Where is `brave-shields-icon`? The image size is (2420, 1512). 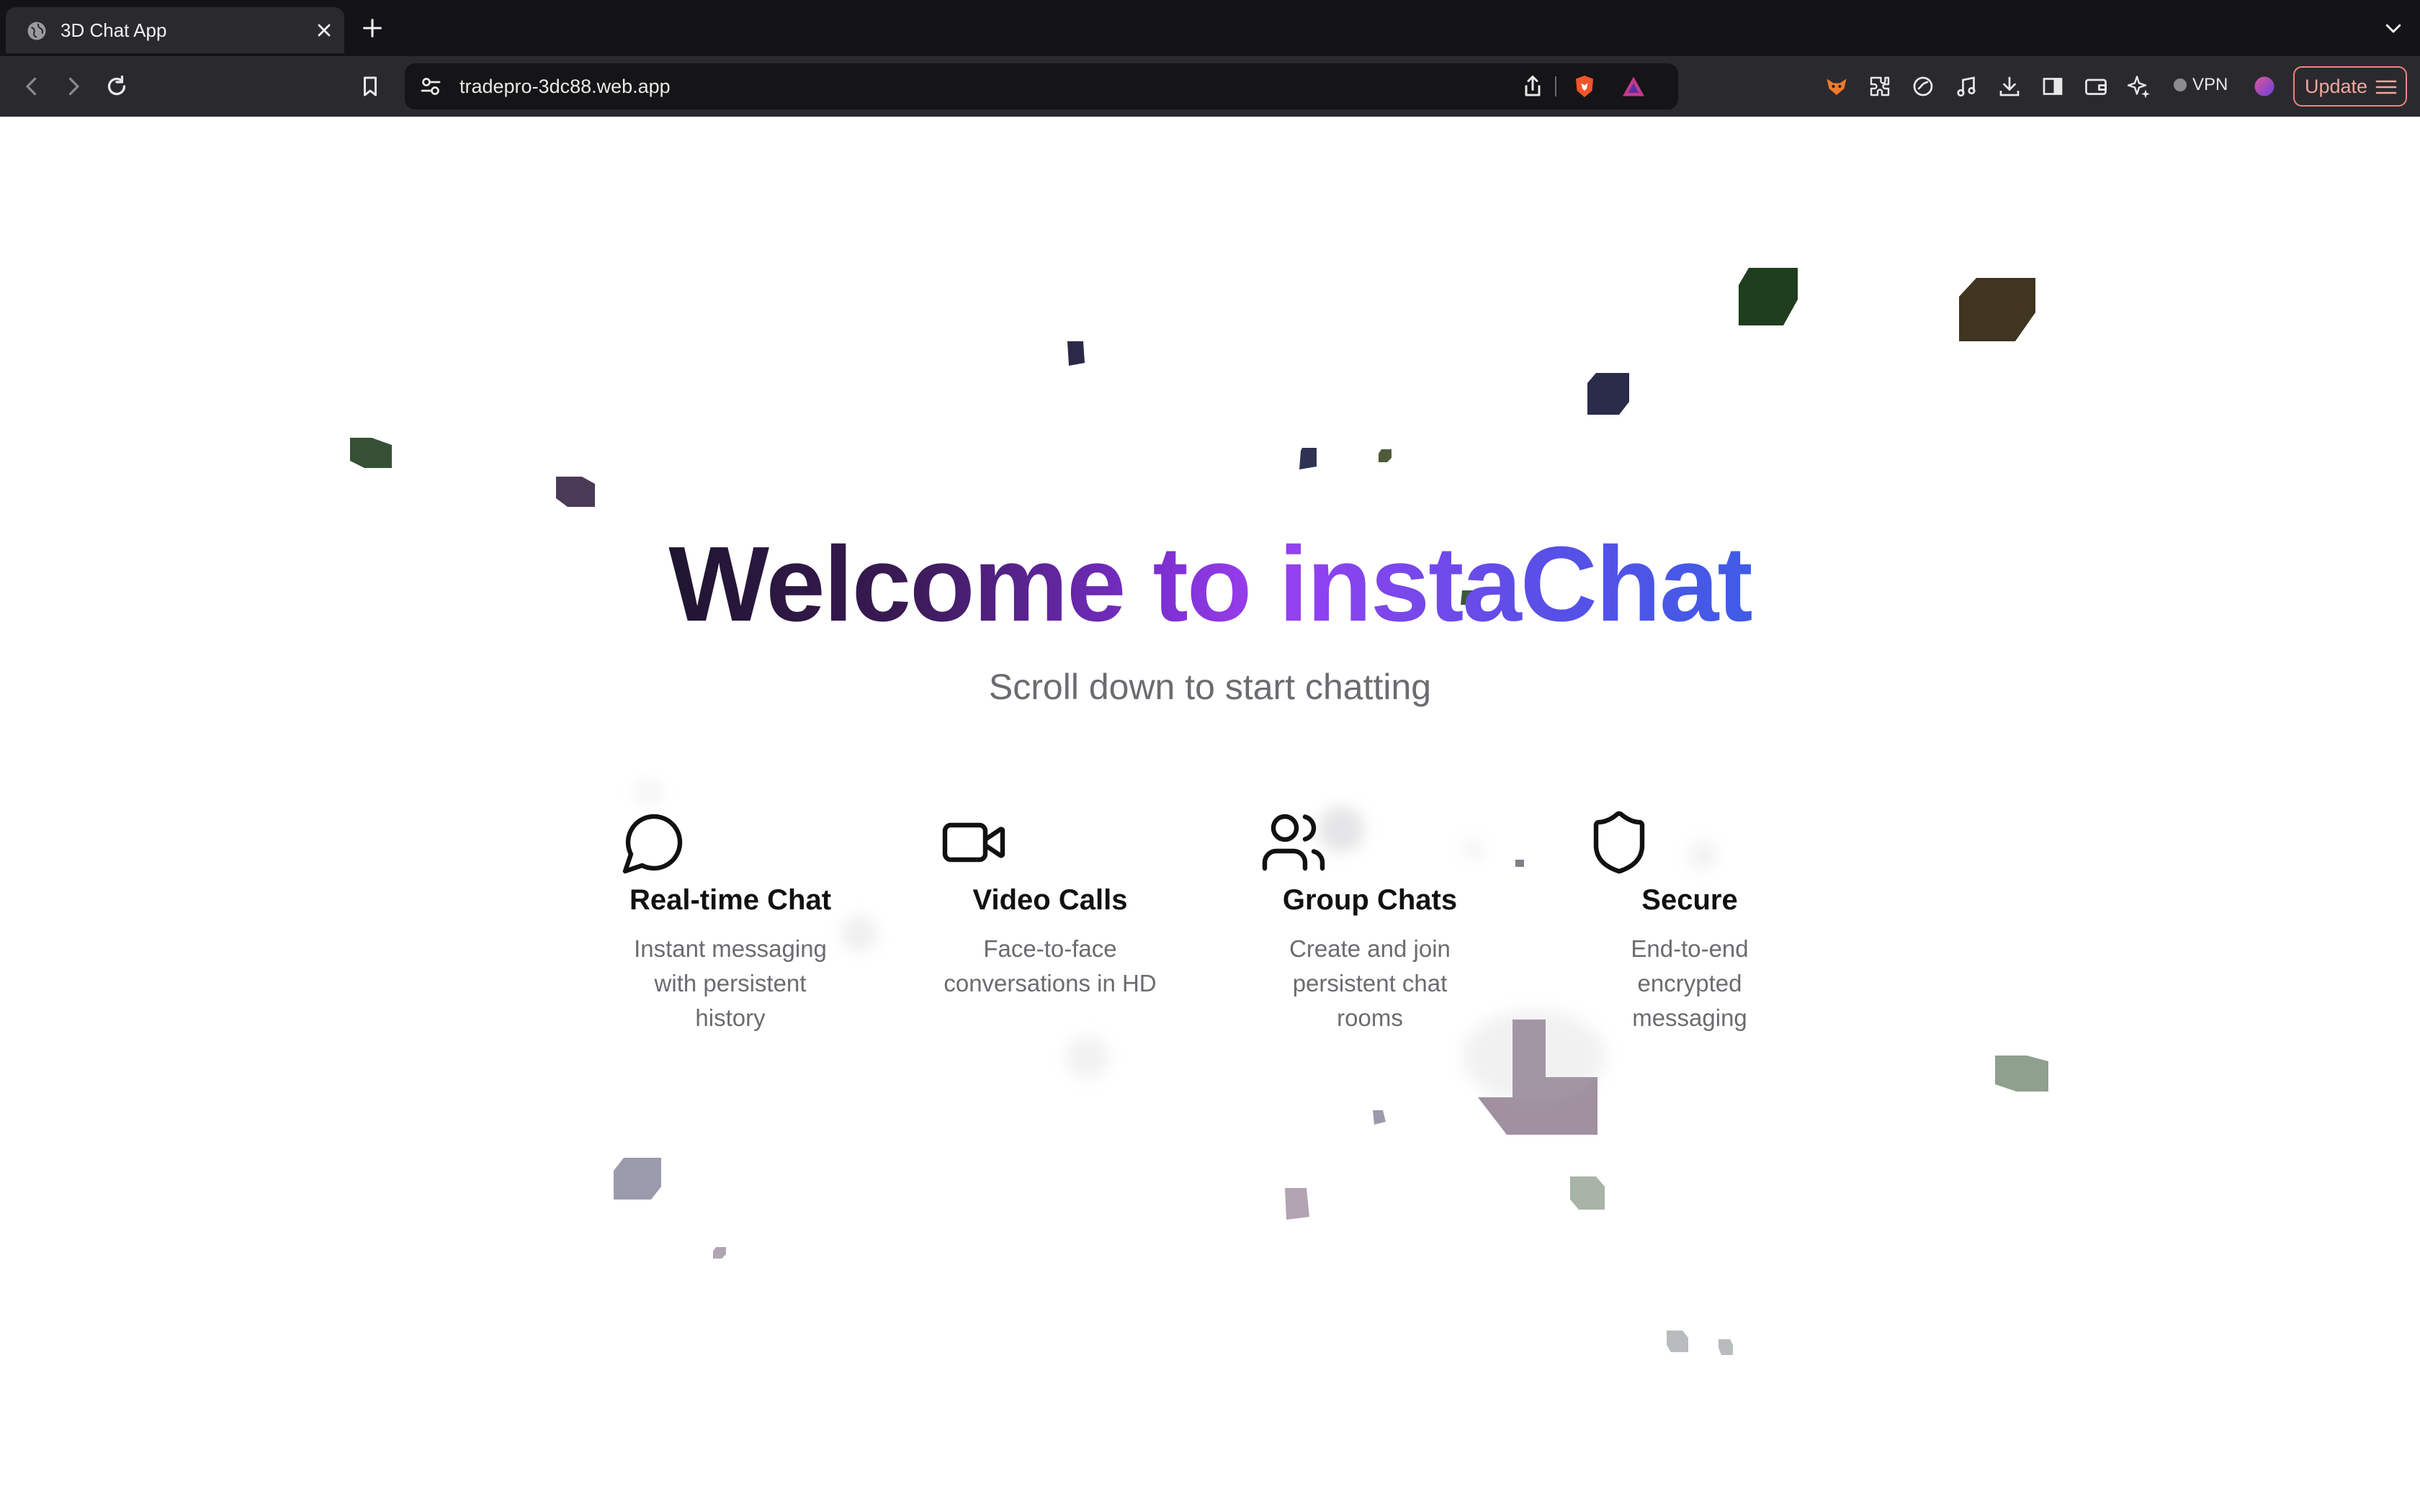
brave-shields-icon is located at coordinates (1585, 86).